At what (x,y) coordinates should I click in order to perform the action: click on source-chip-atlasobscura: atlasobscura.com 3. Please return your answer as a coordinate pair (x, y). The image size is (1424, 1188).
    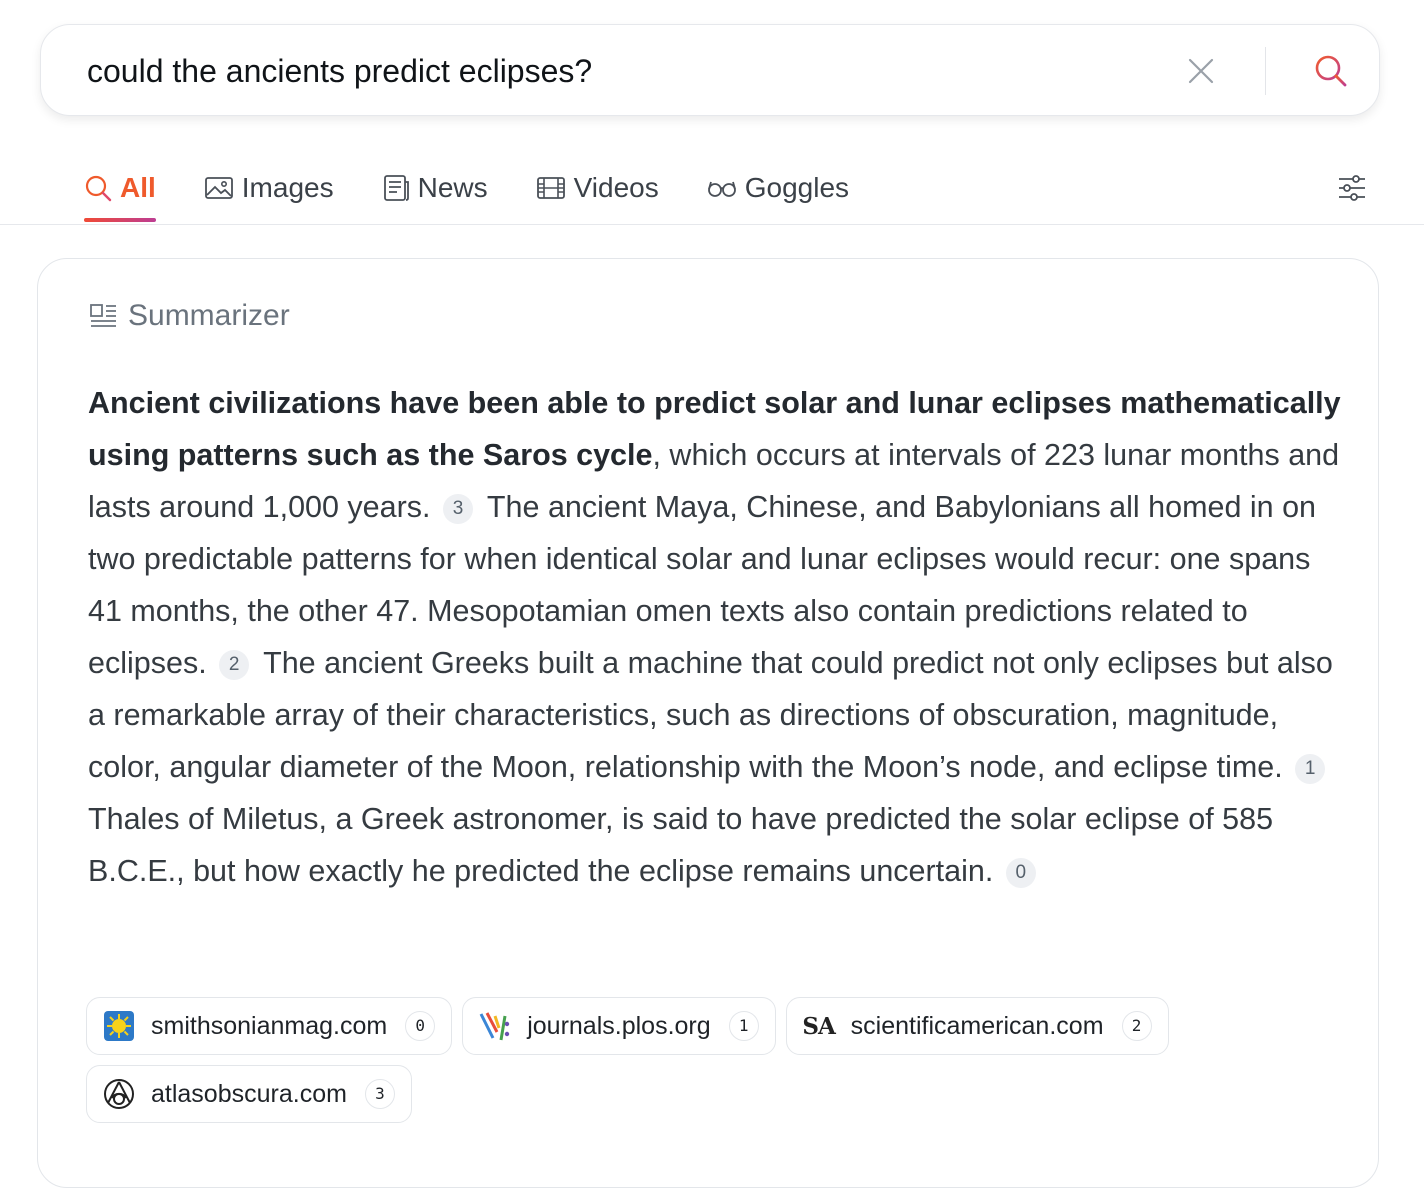
    Looking at the image, I should click on (249, 1094).